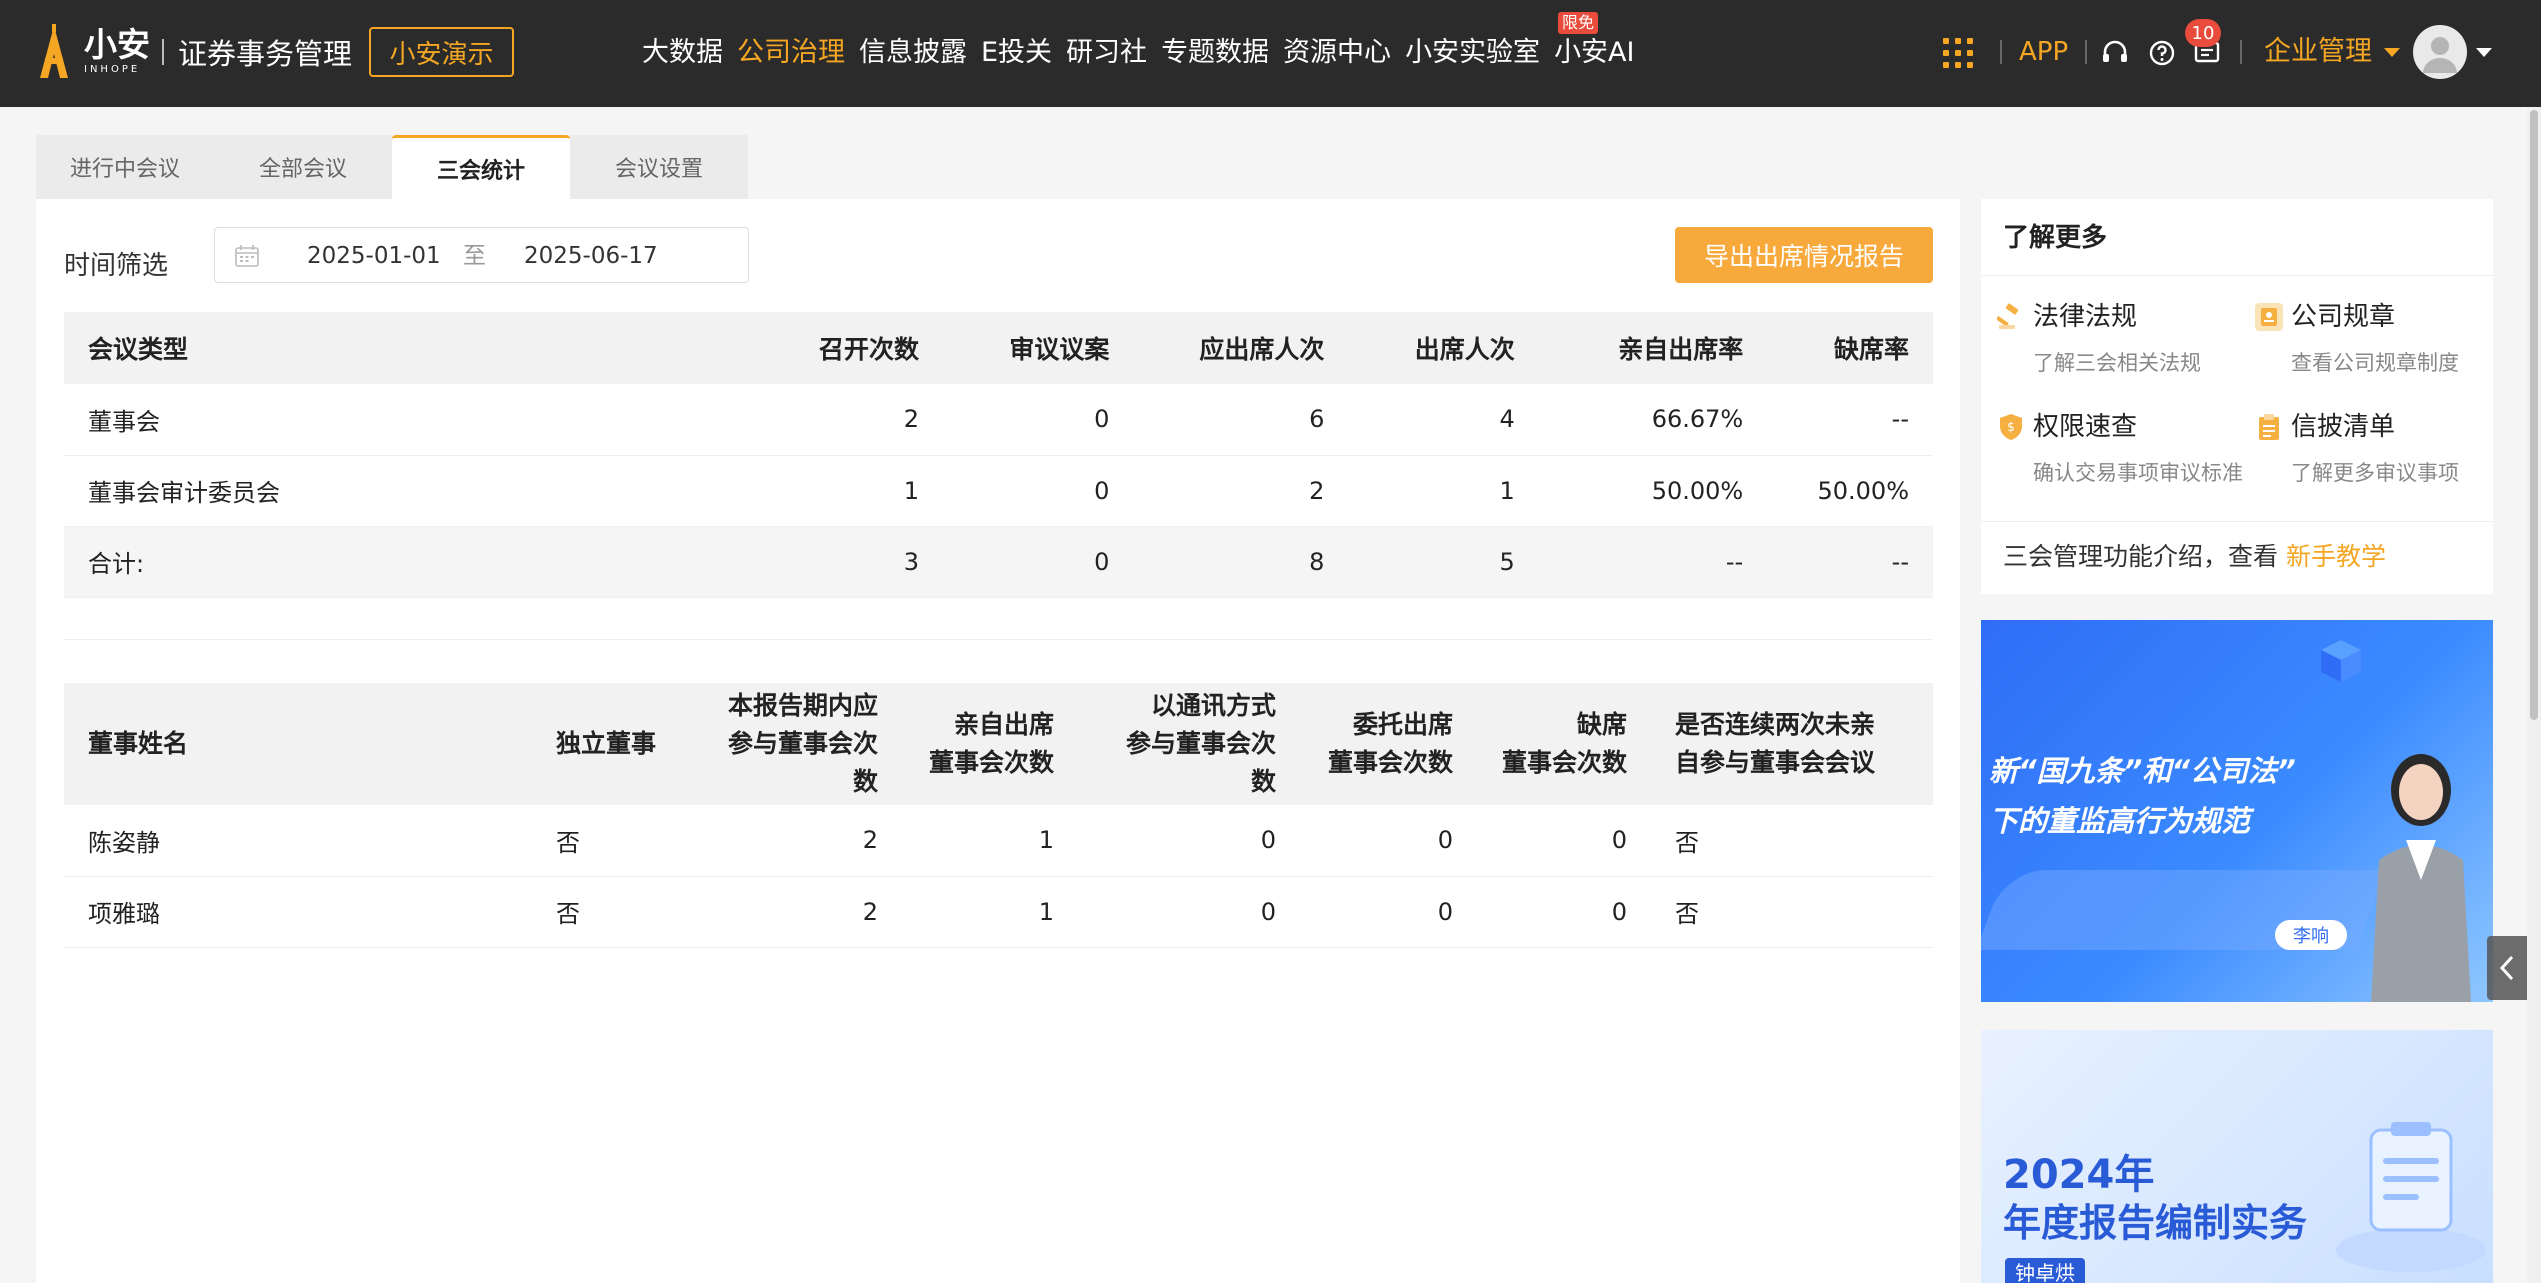 This screenshot has width=2541, height=1283. I want to click on cell-director-name: 陈姿静, so click(298, 841).